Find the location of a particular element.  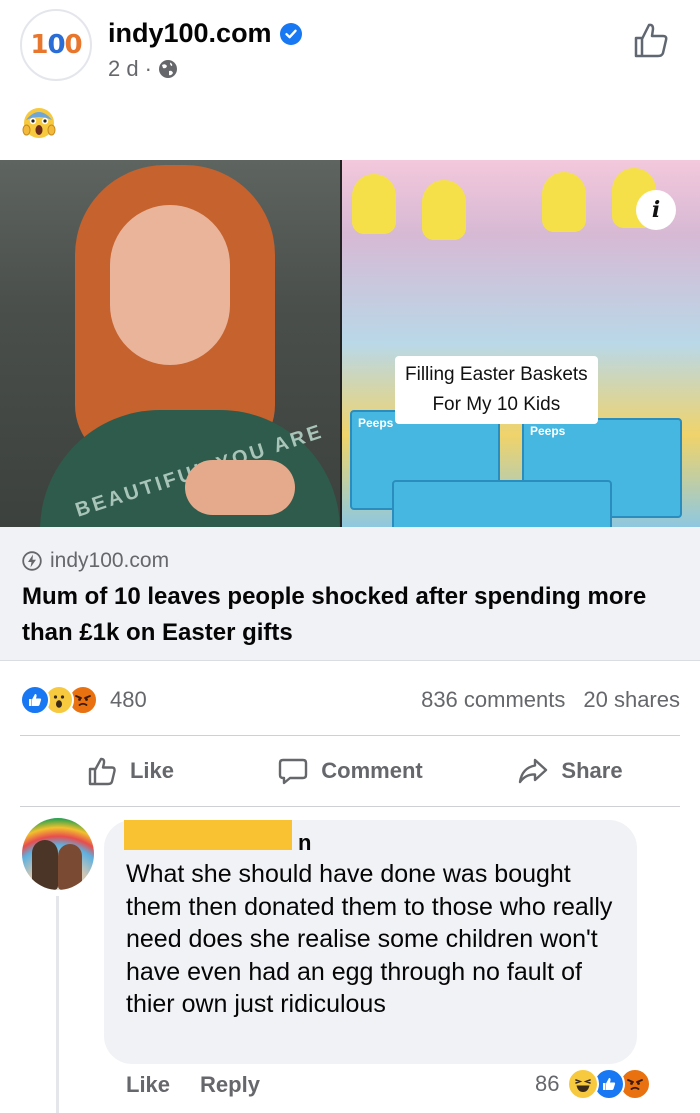

page-avatar: 100 is located at coordinates (56, 45).